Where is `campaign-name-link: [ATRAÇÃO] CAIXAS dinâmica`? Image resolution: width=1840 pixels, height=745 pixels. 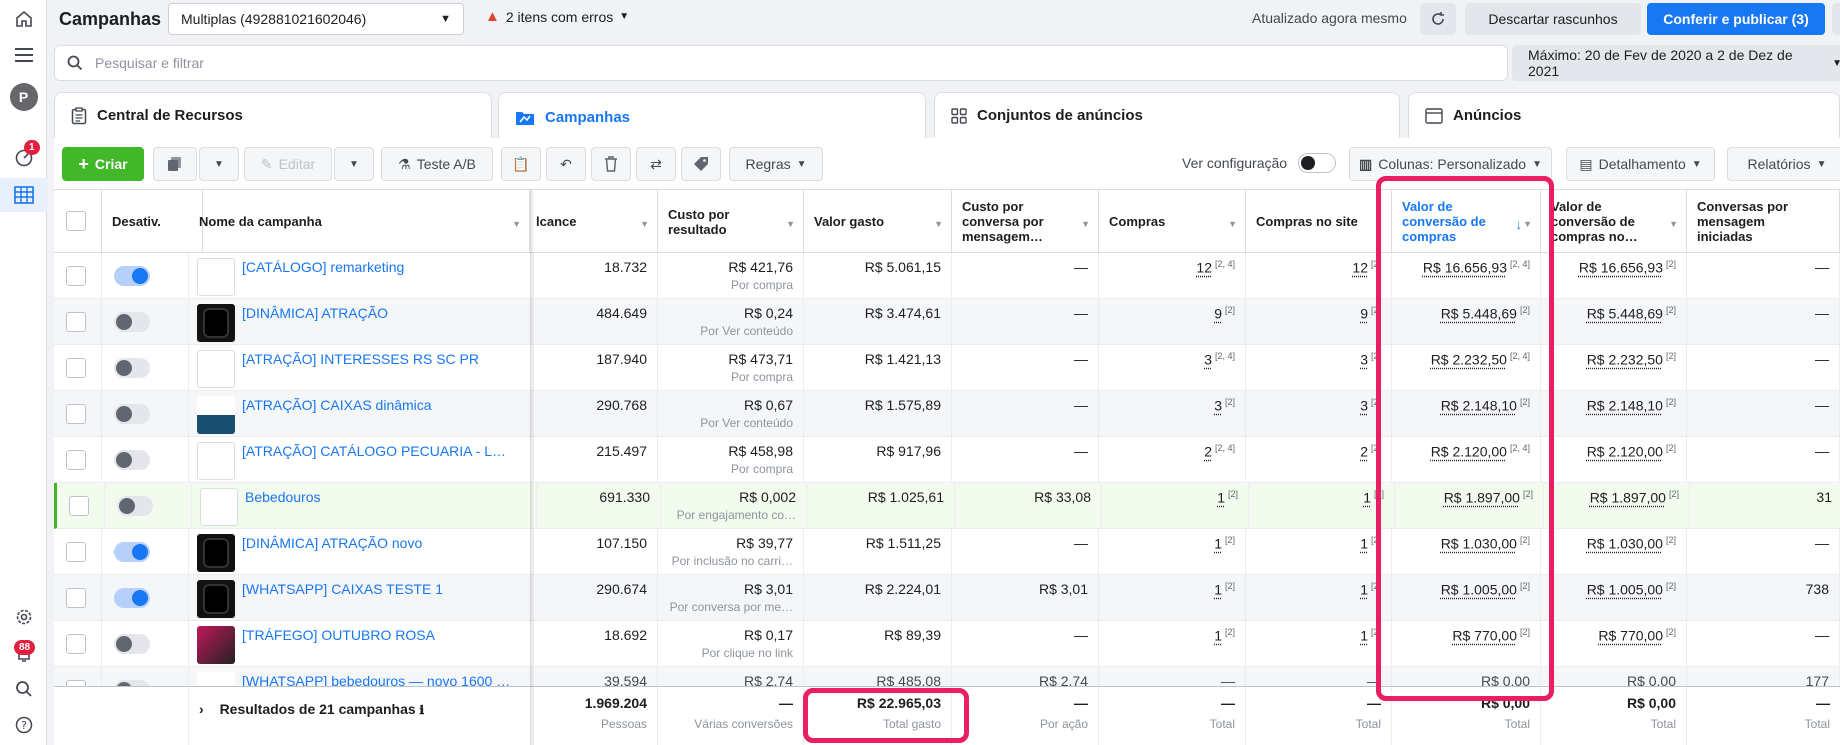 campaign-name-link: [ATRAÇÃO] CAIXAS dinâmica is located at coordinates (337, 405).